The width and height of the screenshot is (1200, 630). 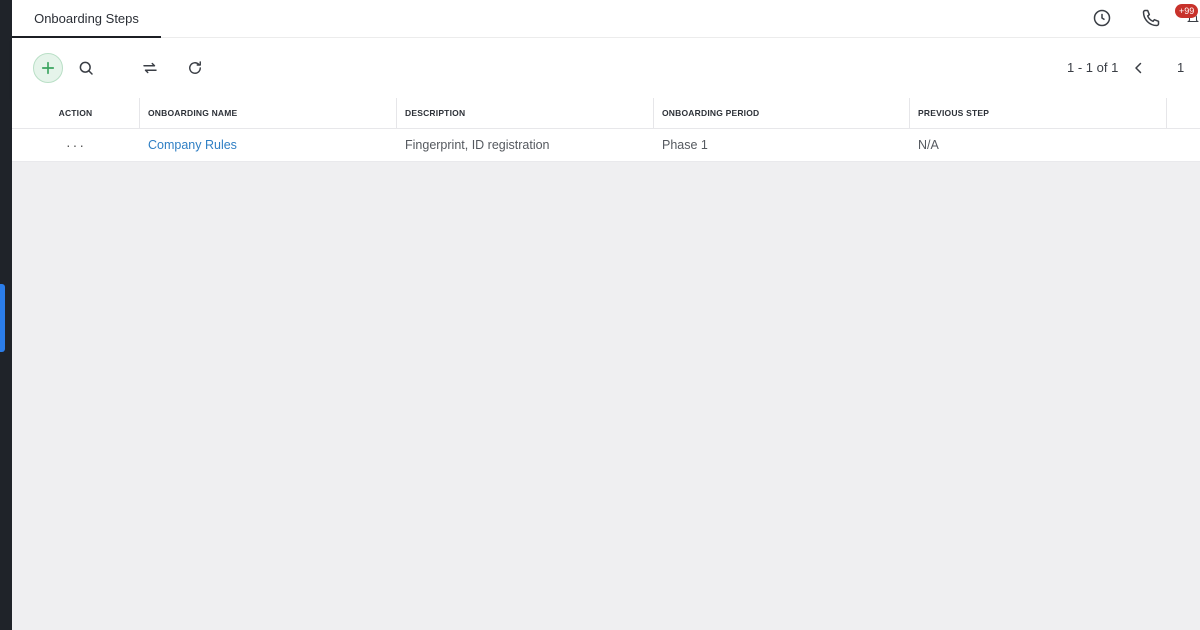 I want to click on search-button, so click(x=86, y=68).